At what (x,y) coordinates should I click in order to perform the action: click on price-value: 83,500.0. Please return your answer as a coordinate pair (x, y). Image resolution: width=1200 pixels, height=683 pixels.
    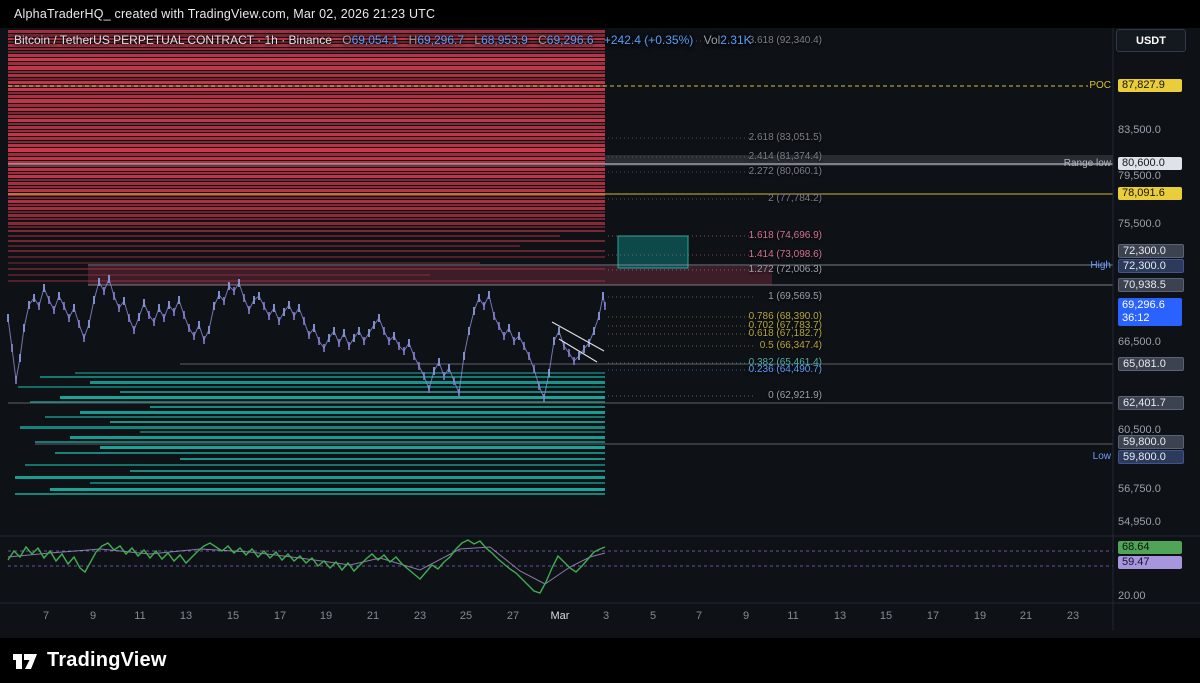
    Looking at the image, I should click on (1139, 130).